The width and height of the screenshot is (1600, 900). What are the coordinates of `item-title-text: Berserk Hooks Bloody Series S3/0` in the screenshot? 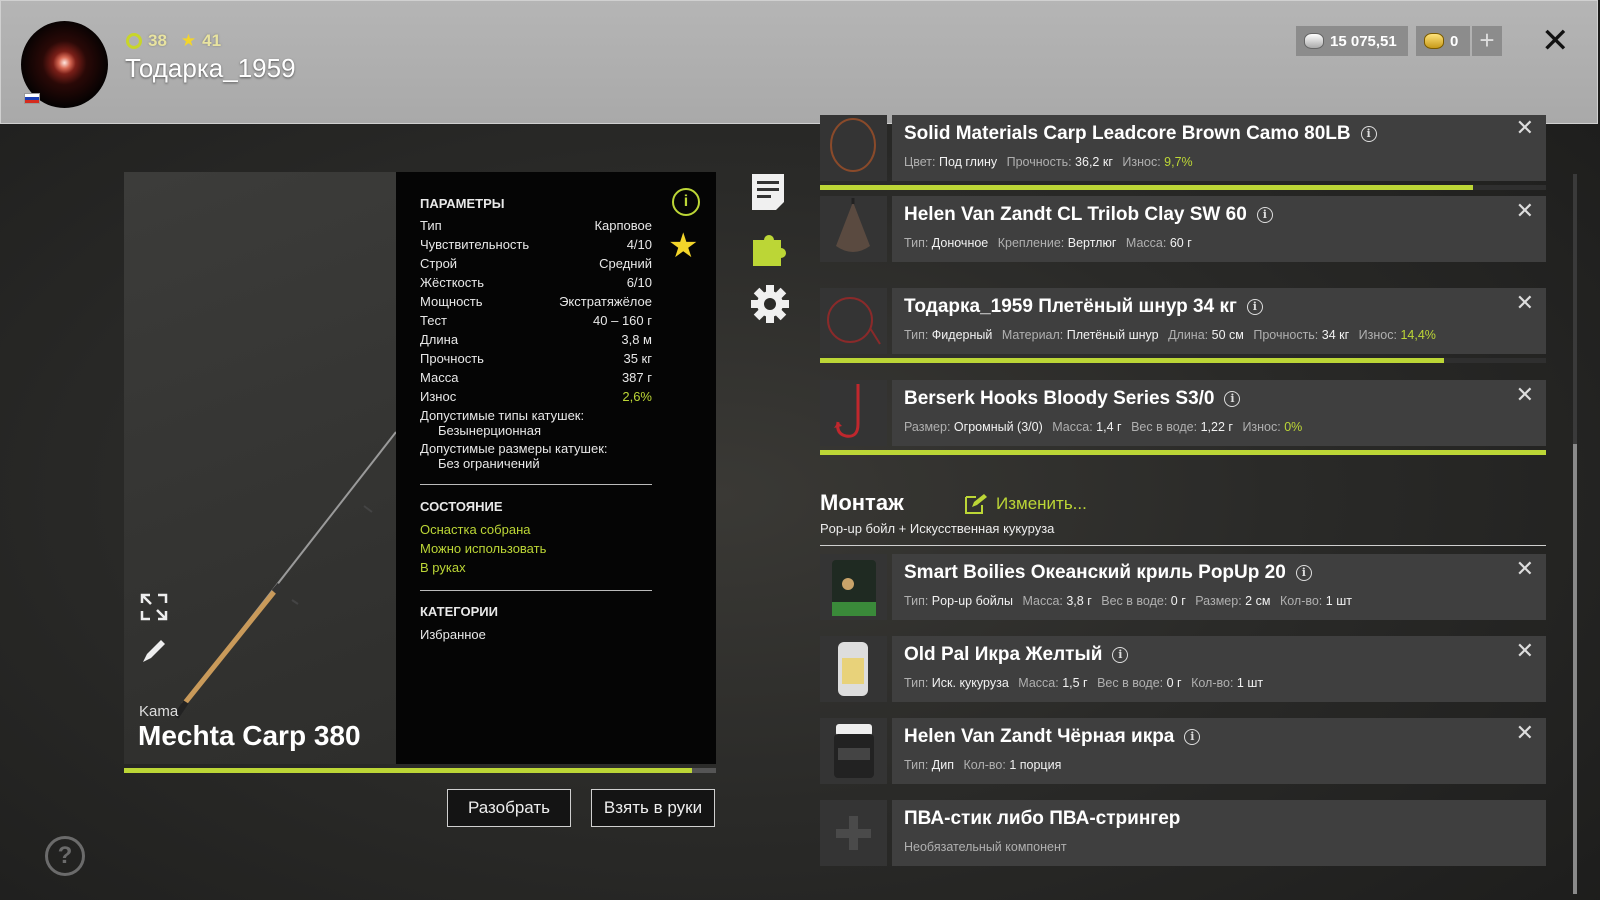 It's located at (1059, 398).